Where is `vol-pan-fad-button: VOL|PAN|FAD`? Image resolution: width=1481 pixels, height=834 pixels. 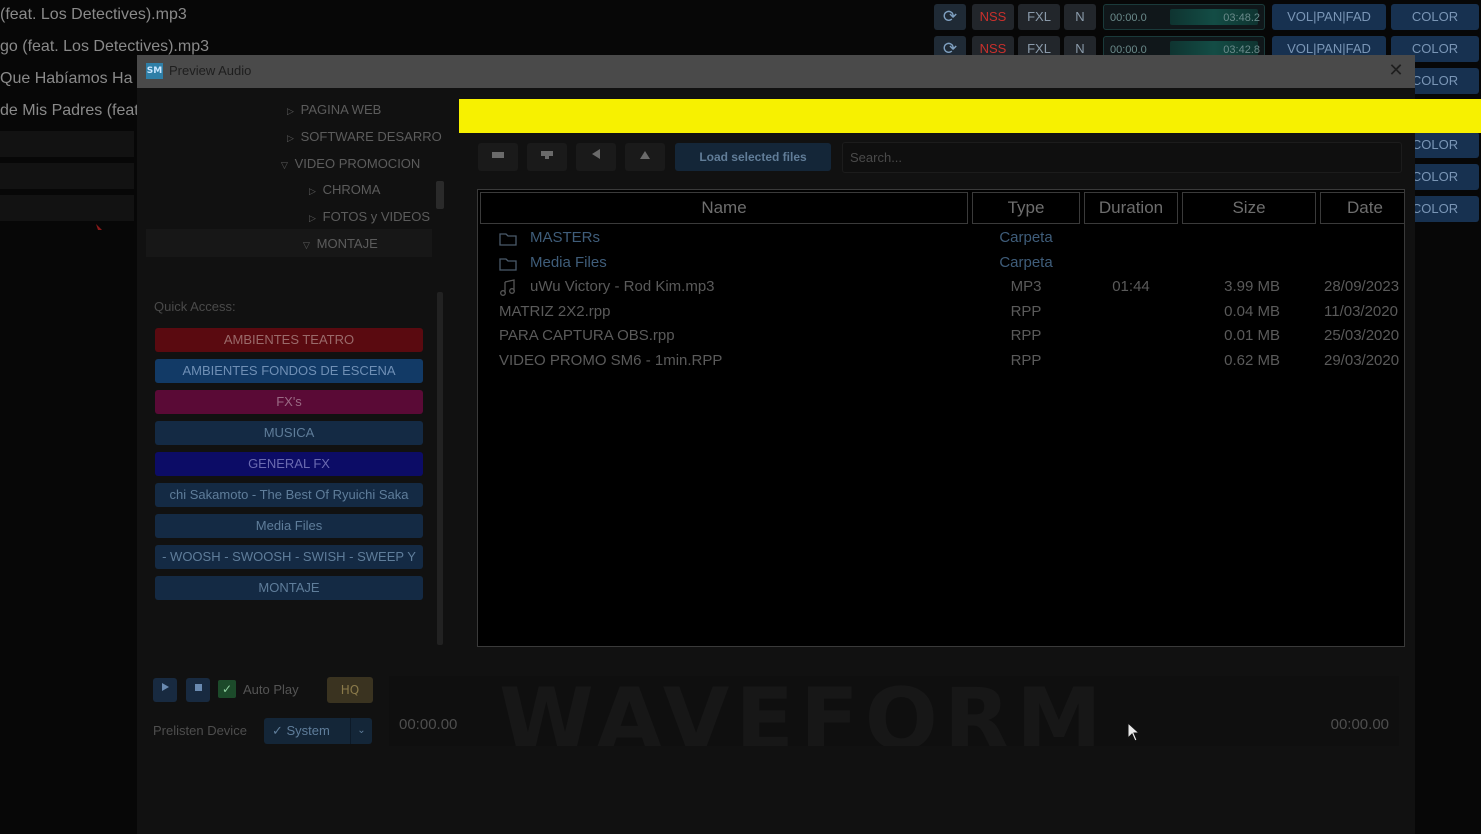
vol-pan-fad-button: VOL|PAN|FAD is located at coordinates (1329, 17).